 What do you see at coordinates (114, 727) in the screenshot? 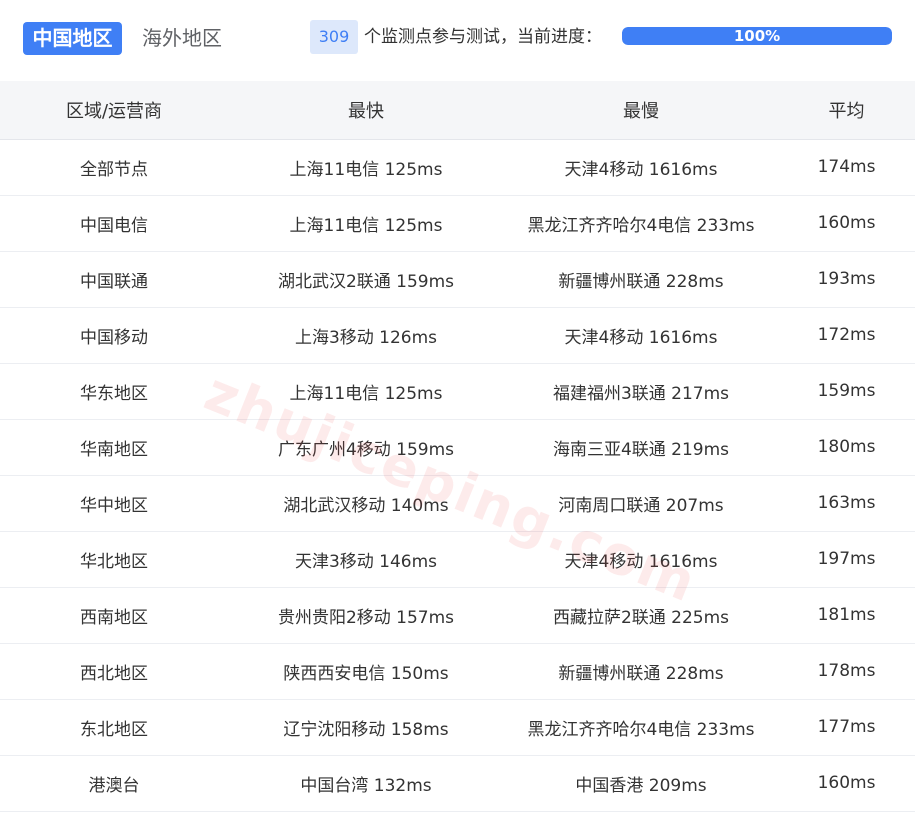
I see `region-cell: 东北地区` at bounding box center [114, 727].